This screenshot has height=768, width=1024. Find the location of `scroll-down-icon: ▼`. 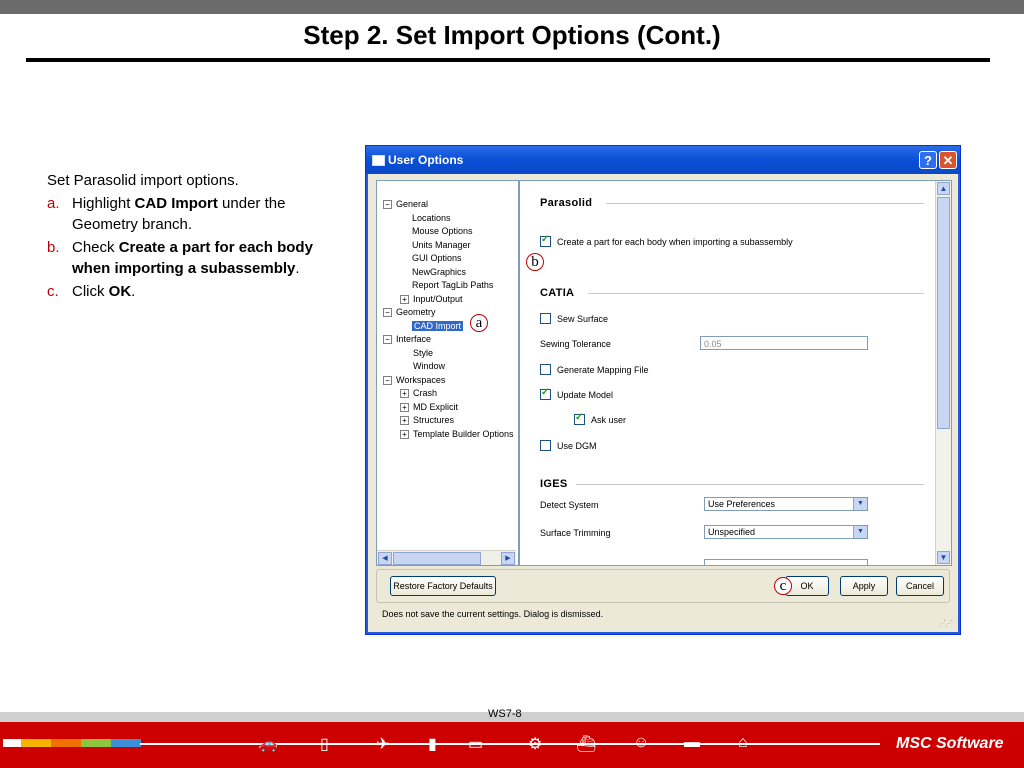

scroll-down-icon: ▼ is located at coordinates (943, 557).